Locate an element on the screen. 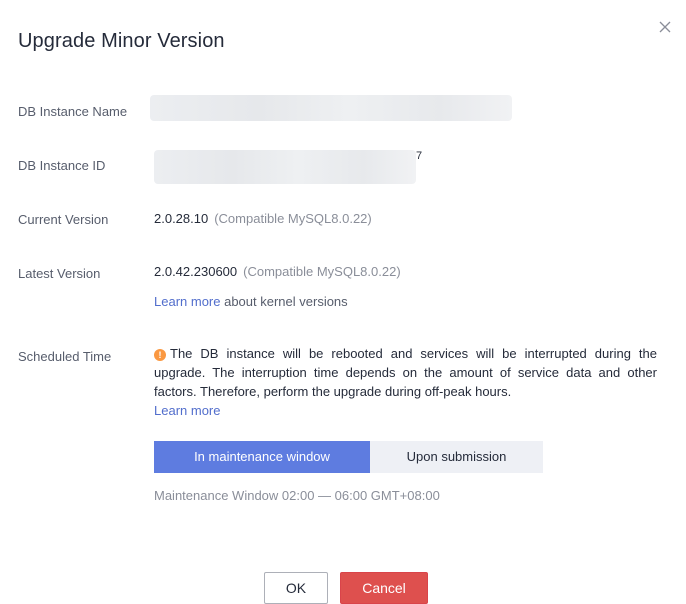  current-version-value: 2.0.28.10 (Compatible MySQL8.0.22) is located at coordinates (263, 218).